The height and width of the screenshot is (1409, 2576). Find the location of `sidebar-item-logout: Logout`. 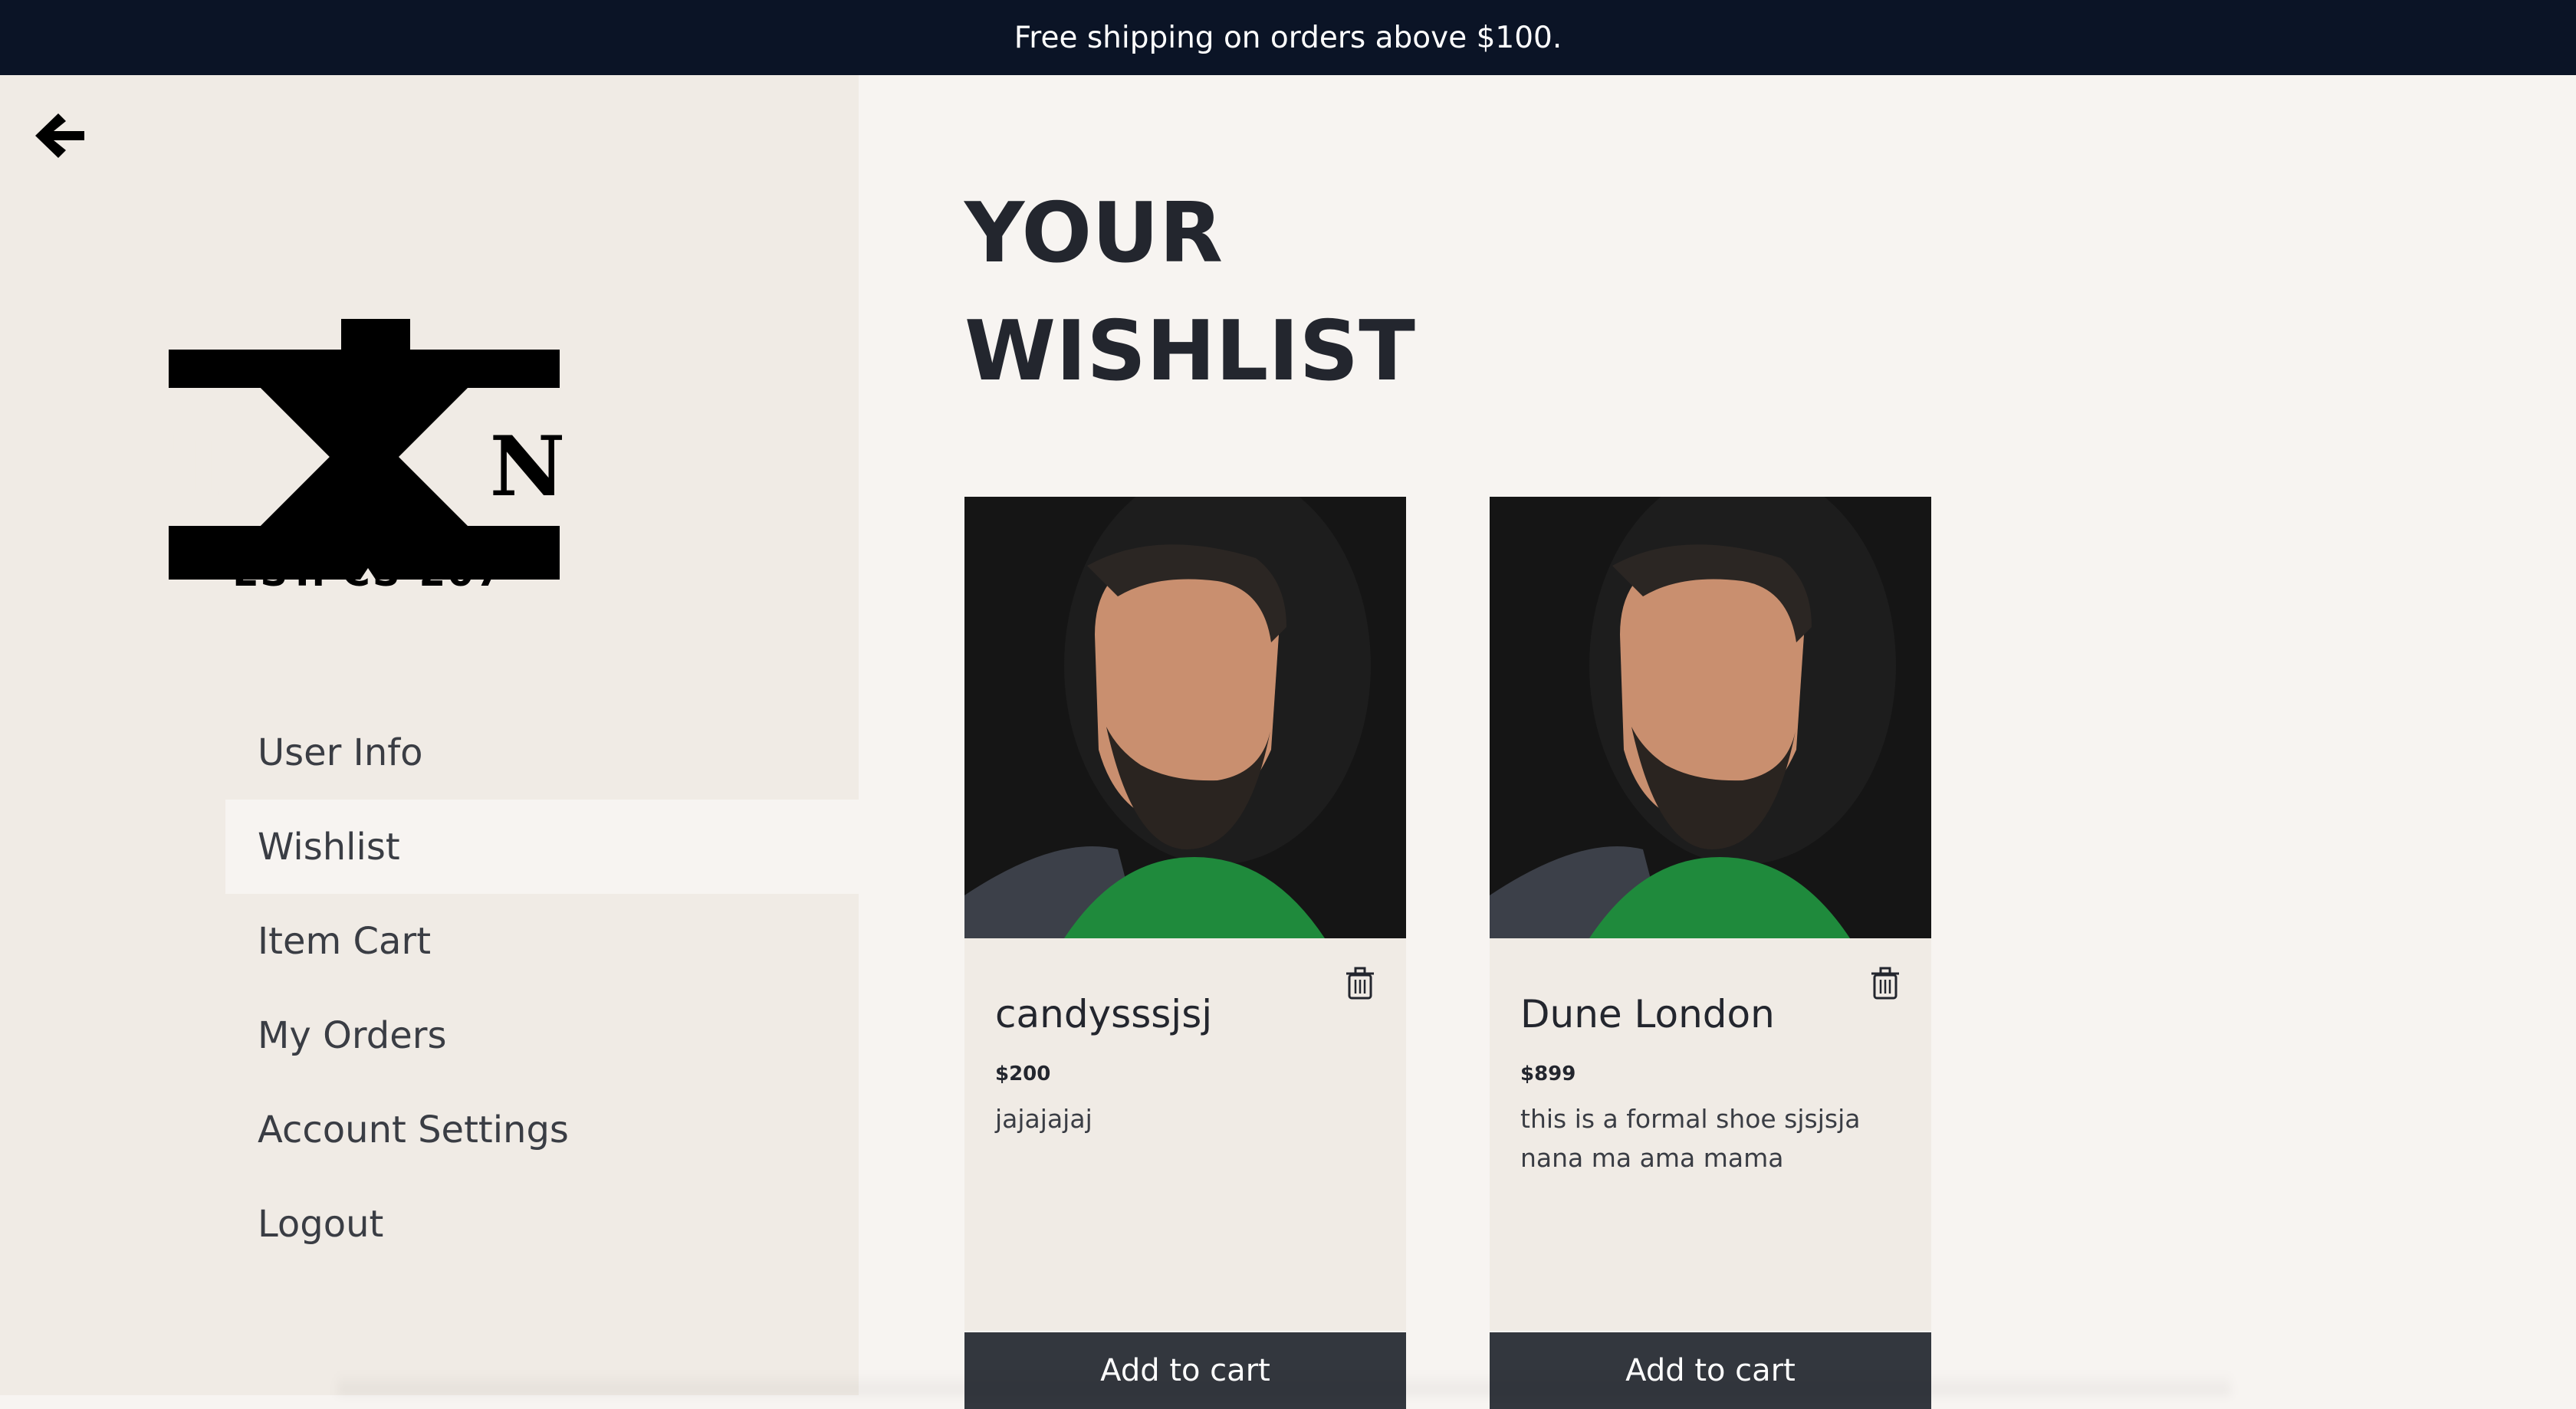

sidebar-item-logout: Logout is located at coordinates (542, 1224).